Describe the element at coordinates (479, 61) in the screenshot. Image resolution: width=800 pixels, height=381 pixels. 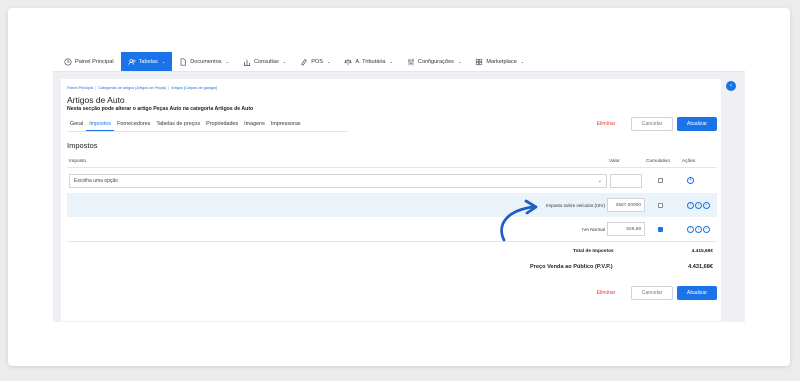
I see `grid-icon` at that location.